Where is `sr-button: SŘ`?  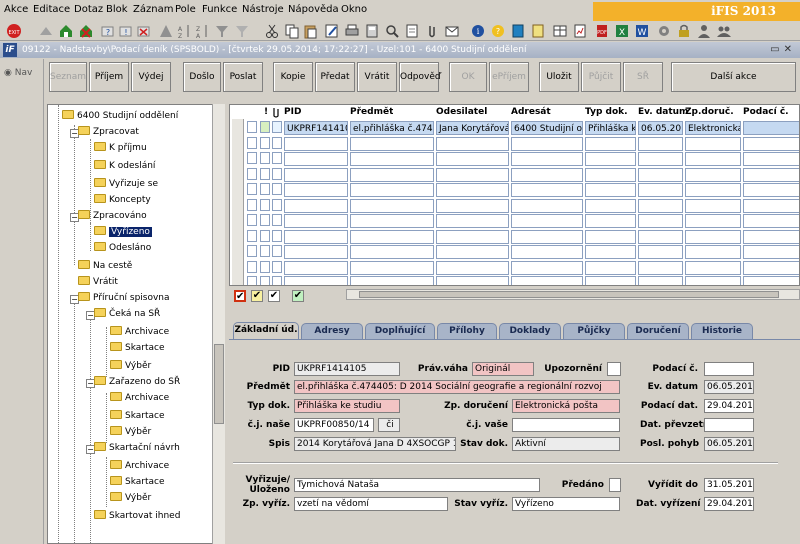
sr-button: SŘ is located at coordinates (643, 77).